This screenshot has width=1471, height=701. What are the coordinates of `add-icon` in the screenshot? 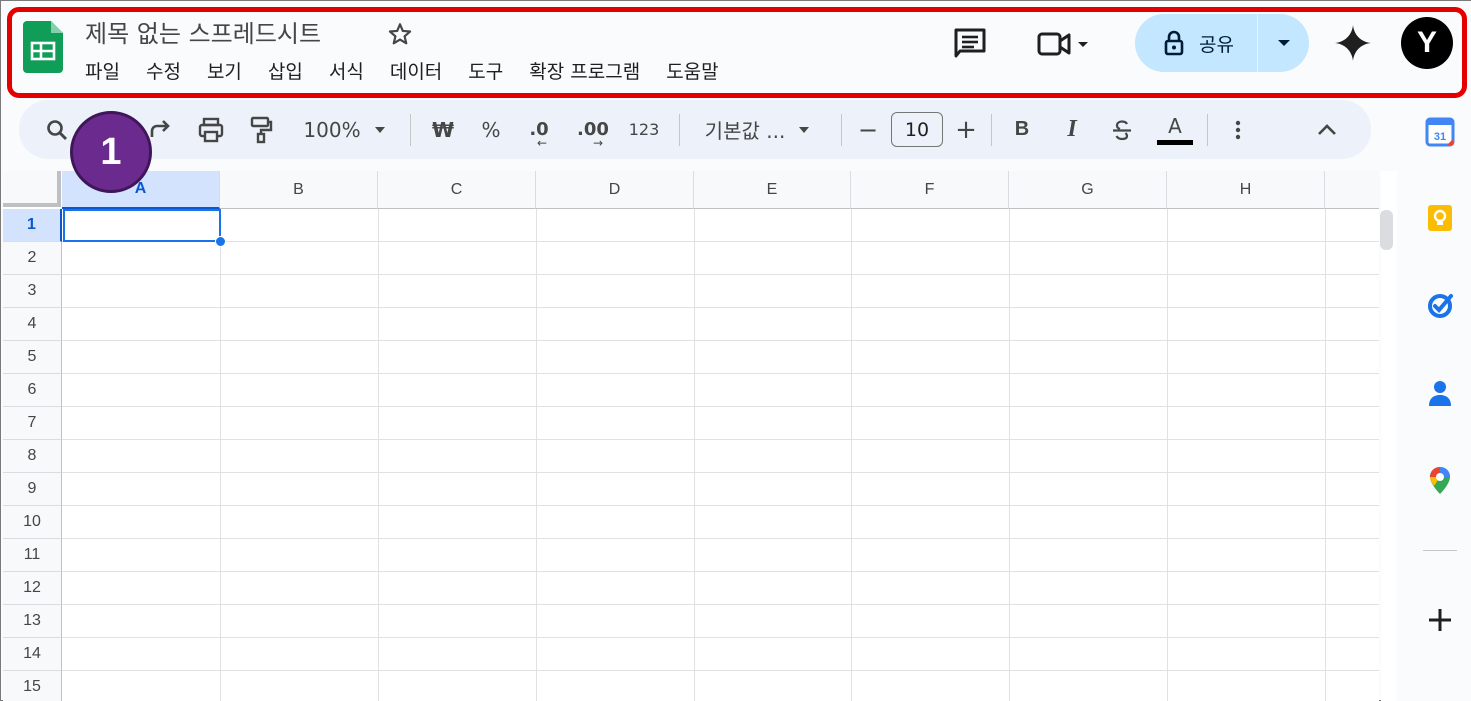 It's located at (1440, 620).